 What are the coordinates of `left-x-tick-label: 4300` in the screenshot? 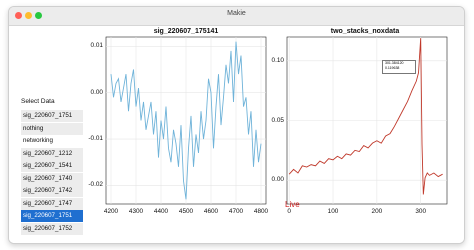 It's located at (136, 211).